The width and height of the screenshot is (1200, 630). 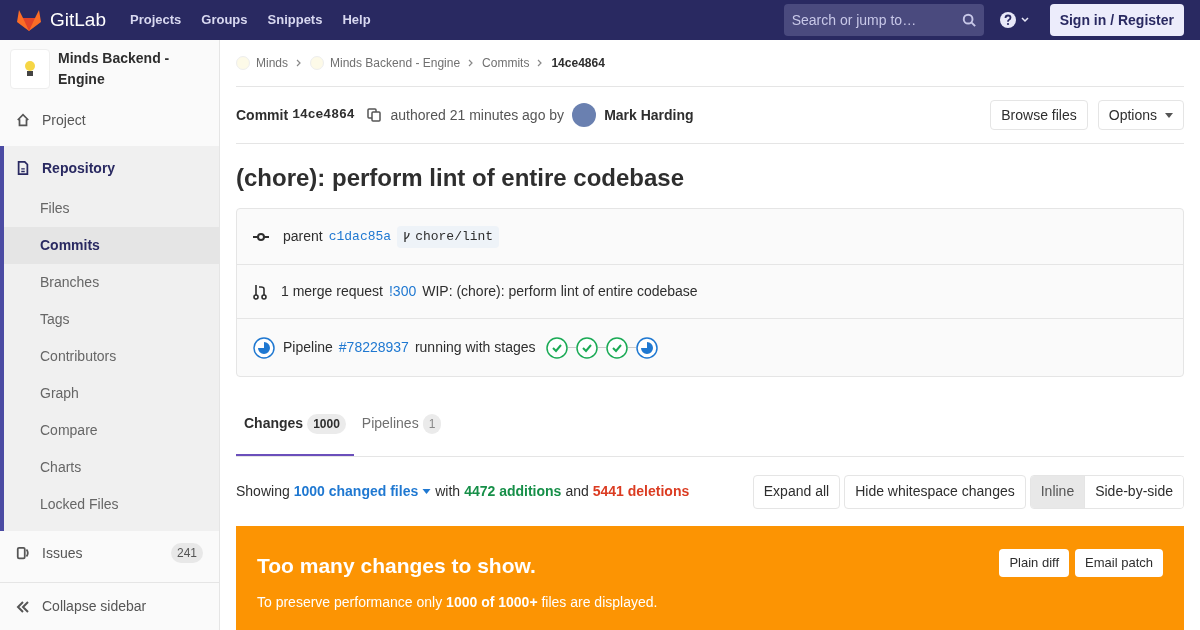 What do you see at coordinates (407, 236) in the screenshot?
I see `branch-icon` at bounding box center [407, 236].